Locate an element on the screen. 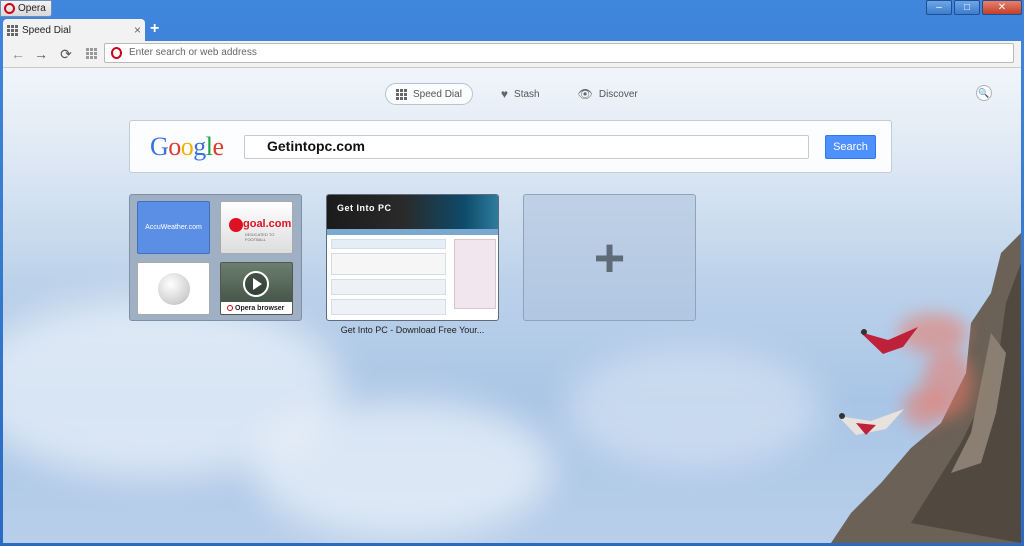 The height and width of the screenshot is (546, 1024). logo-letter: e is located at coordinates (218, 146).